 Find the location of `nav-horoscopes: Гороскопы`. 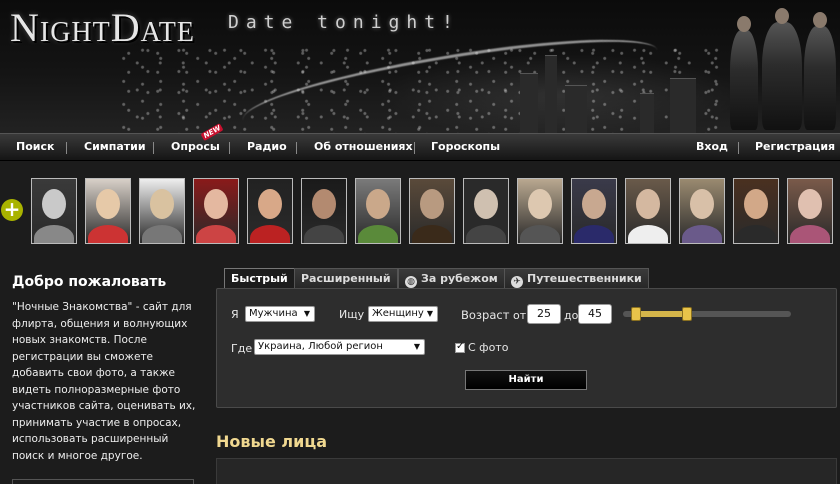

nav-horoscopes: Гороскопы is located at coordinates (465, 146).